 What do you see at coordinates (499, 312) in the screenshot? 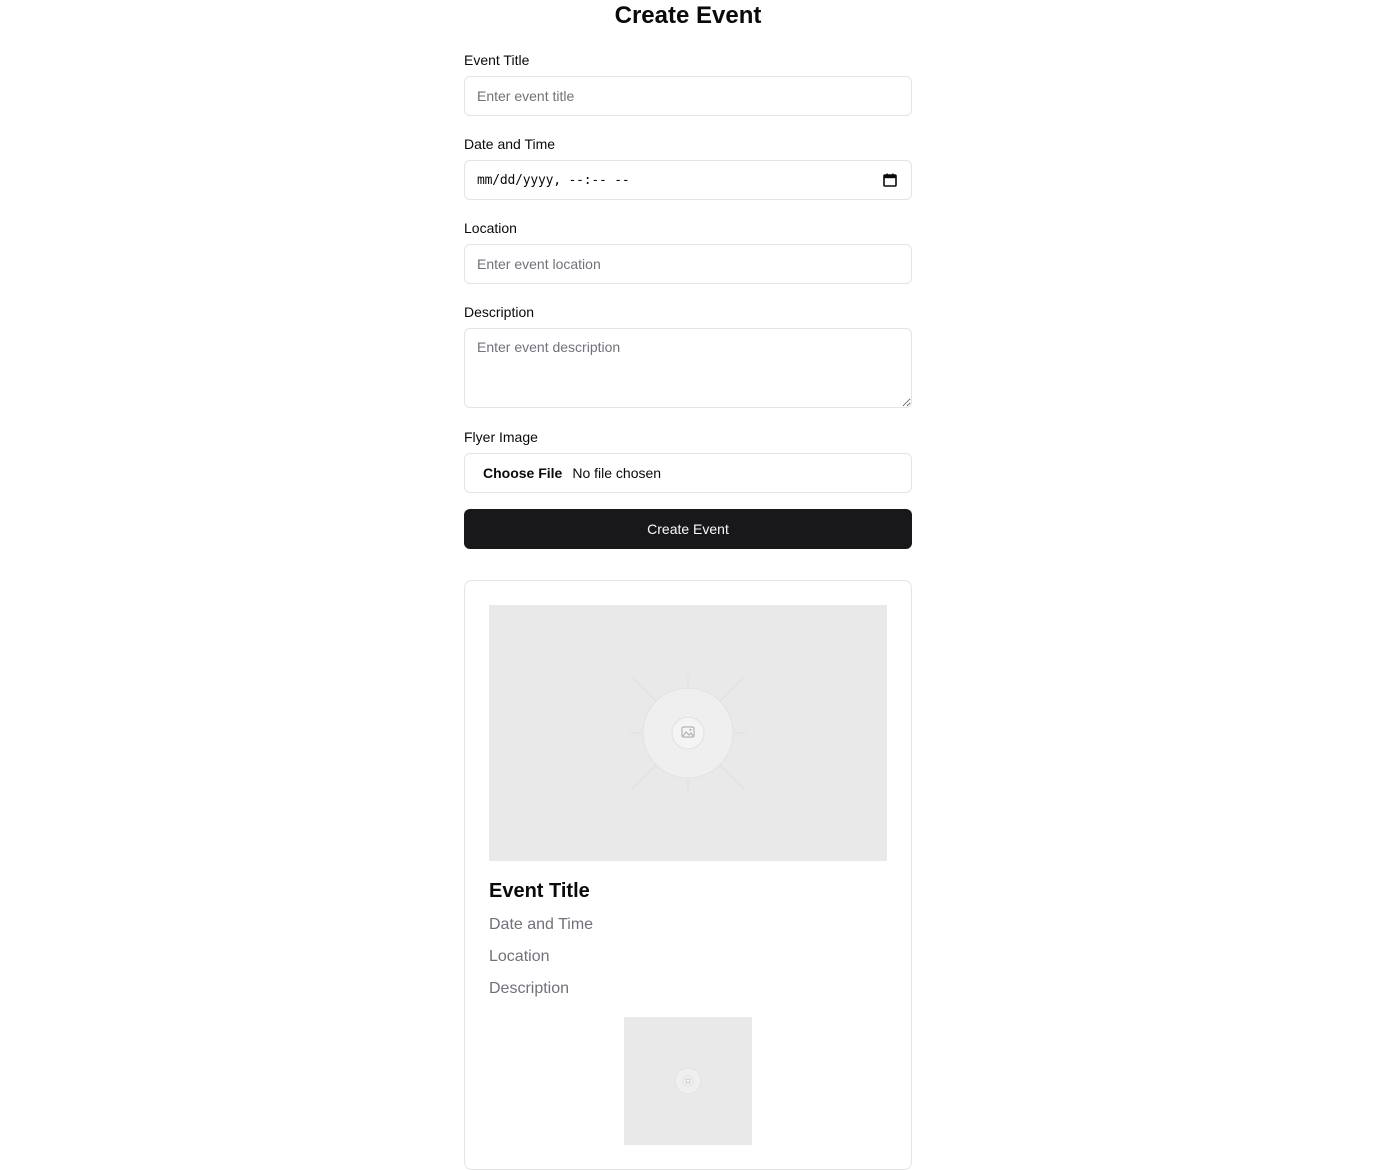
I see `description-label: Description` at bounding box center [499, 312].